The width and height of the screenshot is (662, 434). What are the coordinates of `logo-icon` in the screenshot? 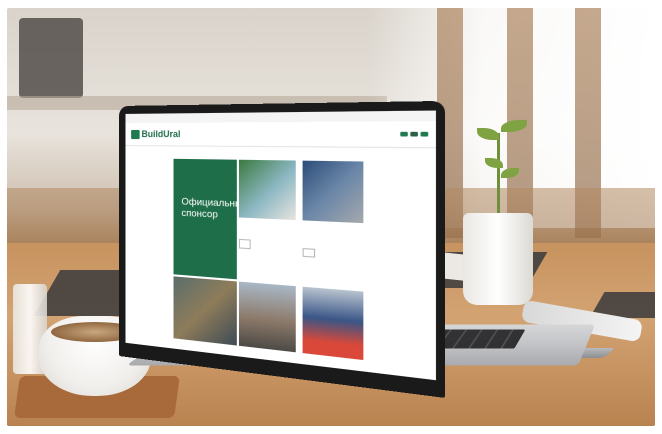 It's located at (135, 134).